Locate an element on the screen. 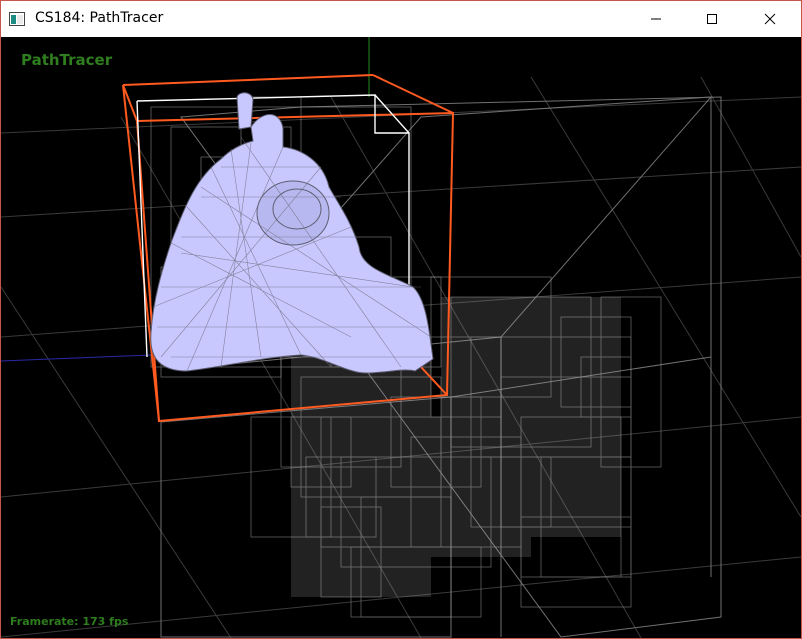 Image resolution: width=802 pixels, height=639 pixels. title-bar: CS184: PathTracer is located at coordinates (401, 19).